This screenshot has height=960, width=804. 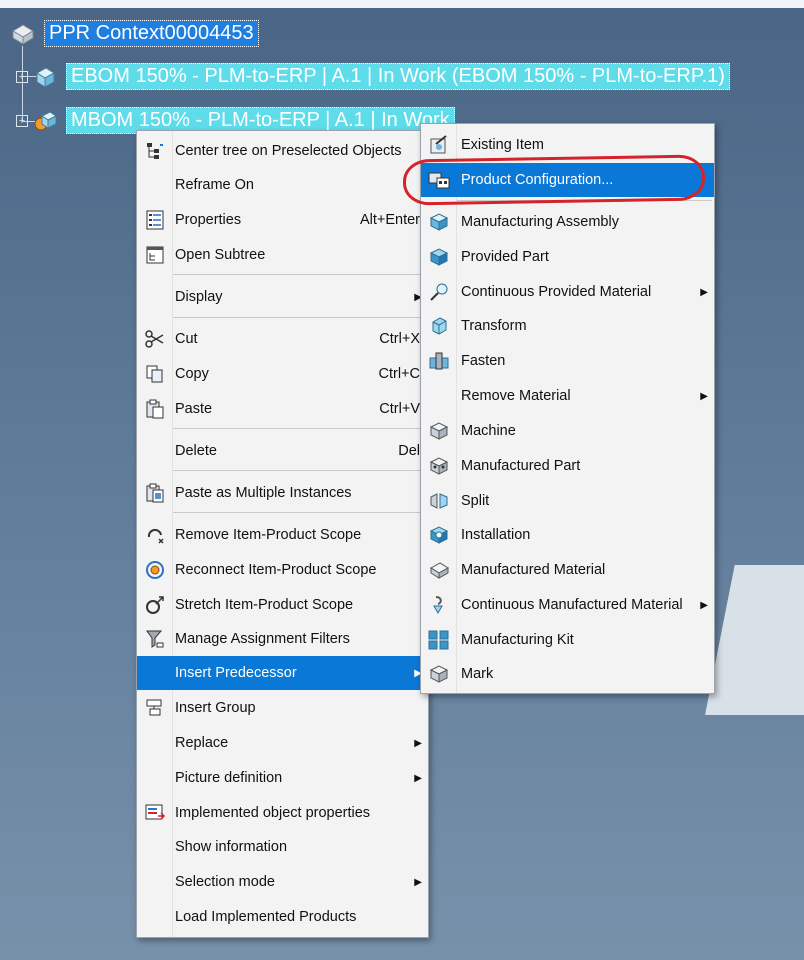 What do you see at coordinates (214, 185) in the screenshot?
I see `menu-item-label: Reframe On` at bounding box center [214, 185].